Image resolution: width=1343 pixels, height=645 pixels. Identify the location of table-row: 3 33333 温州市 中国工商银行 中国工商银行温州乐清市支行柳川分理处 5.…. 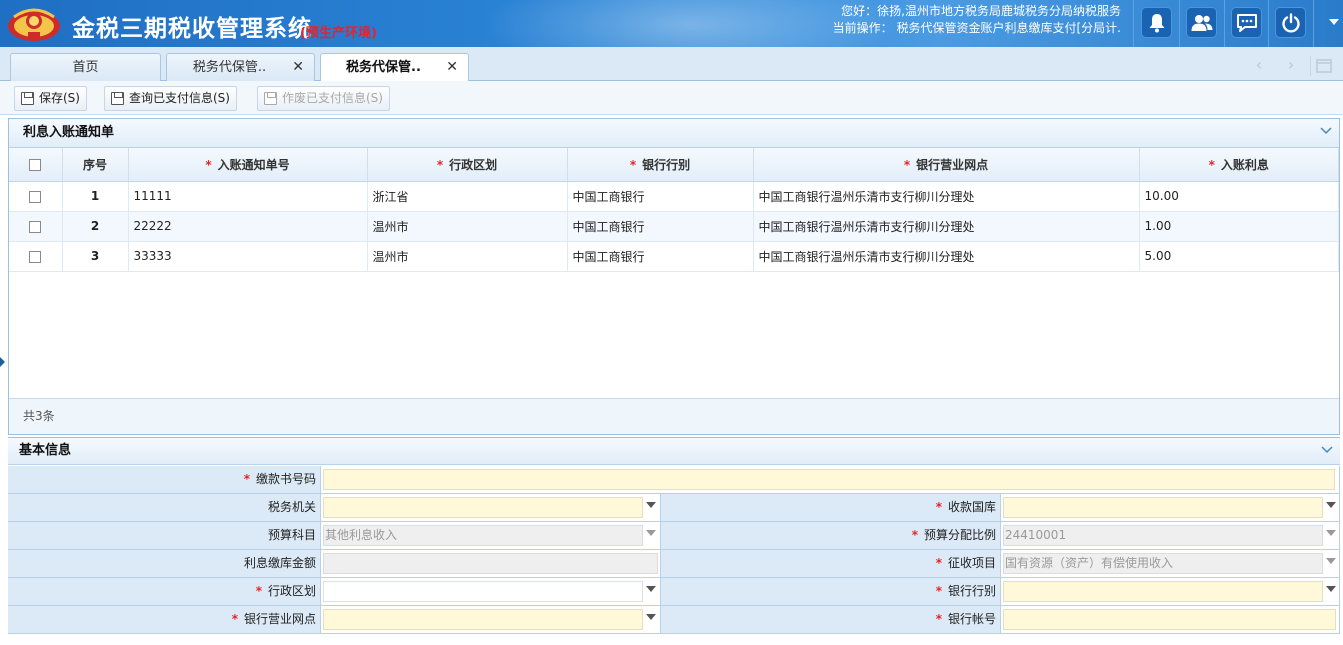
(674, 256).